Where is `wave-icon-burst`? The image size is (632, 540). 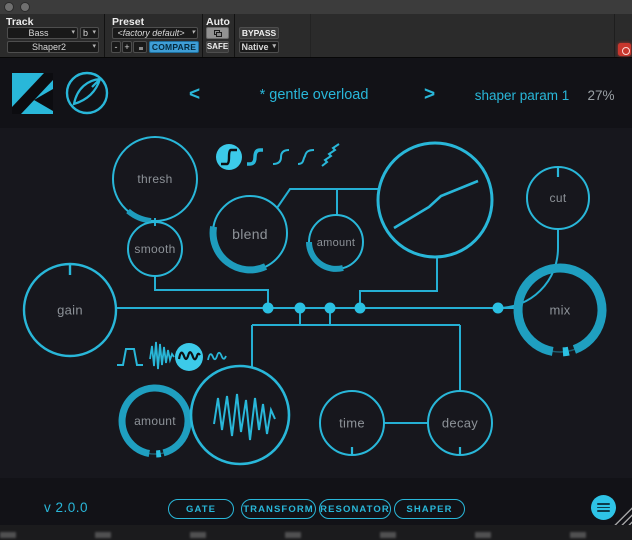
wave-icon-burst is located at coordinates (162, 355).